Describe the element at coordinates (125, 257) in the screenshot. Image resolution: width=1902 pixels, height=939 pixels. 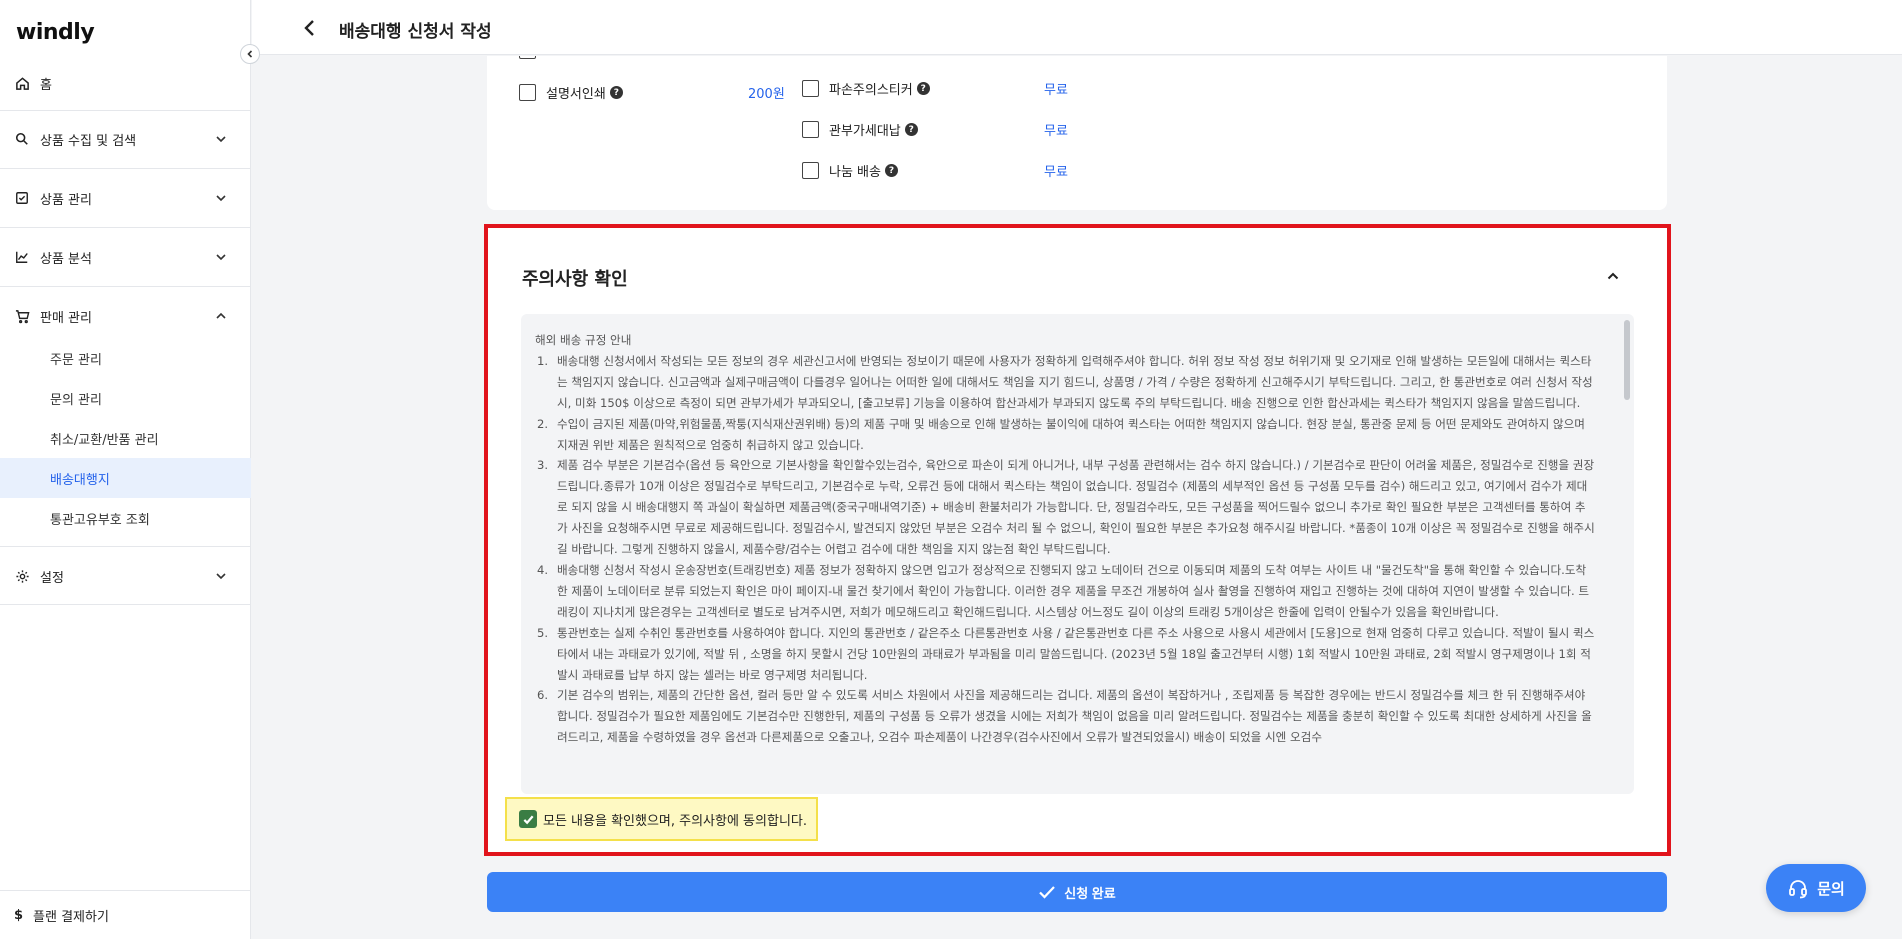
I see `sidebar-item-product-analysis: 상품 분석` at that location.